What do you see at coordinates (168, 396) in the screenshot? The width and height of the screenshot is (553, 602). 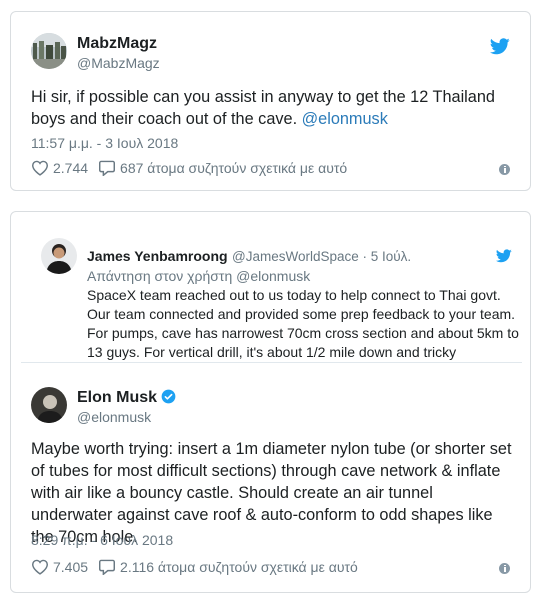 I see `verified-badge-icon` at bounding box center [168, 396].